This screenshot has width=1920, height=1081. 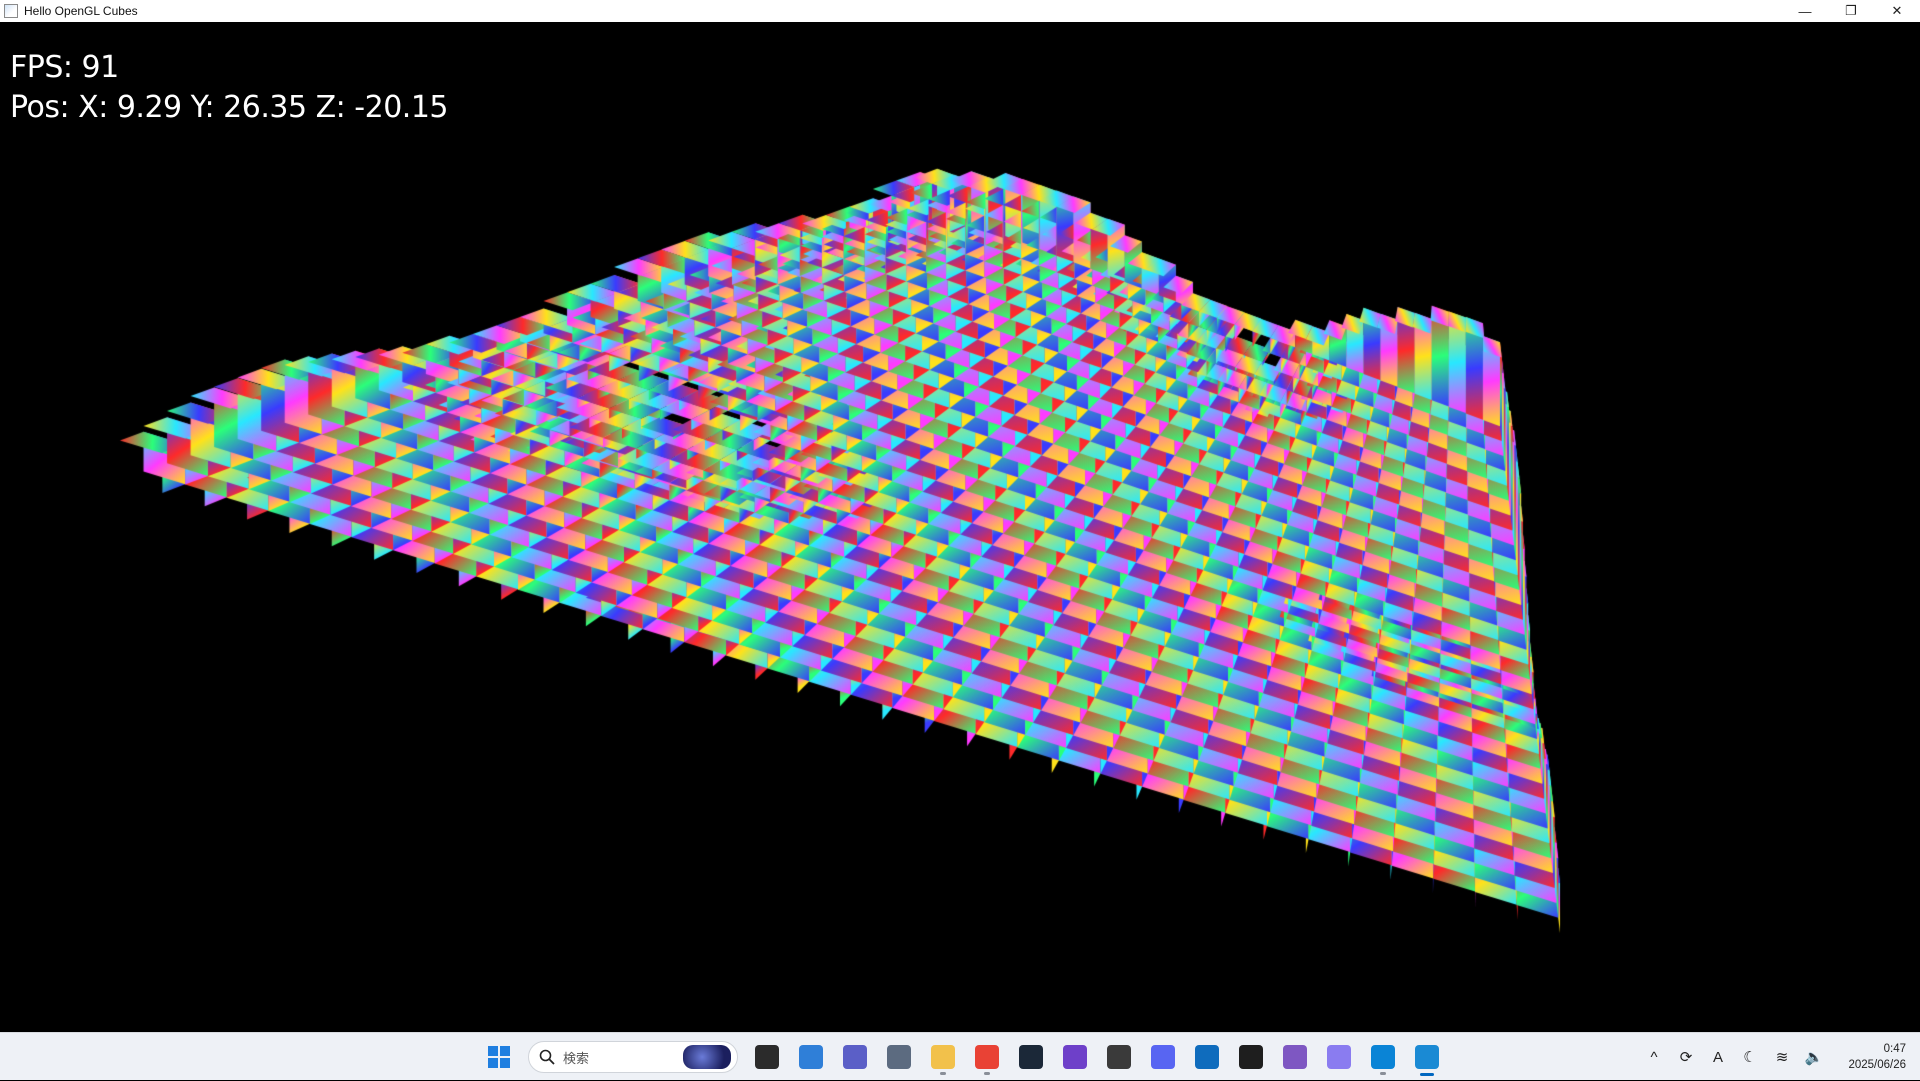 I want to click on taskbar-apps: 検索, so click(x=963, y=1057).